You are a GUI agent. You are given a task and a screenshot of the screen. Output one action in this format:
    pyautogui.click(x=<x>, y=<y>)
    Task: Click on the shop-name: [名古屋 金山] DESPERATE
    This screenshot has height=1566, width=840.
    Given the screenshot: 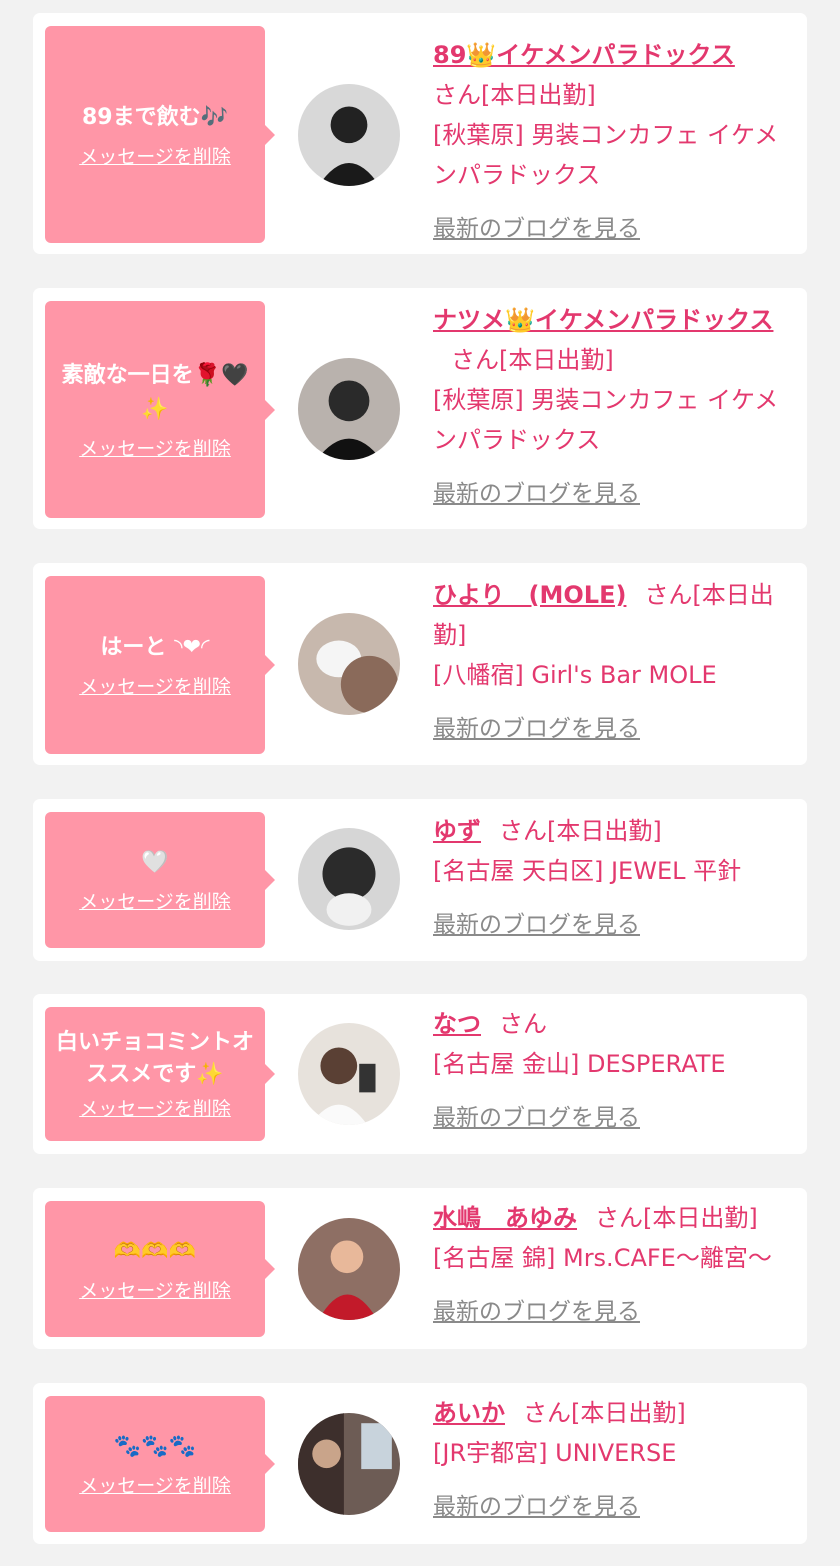 What is the action you would take?
    pyautogui.click(x=579, y=1064)
    